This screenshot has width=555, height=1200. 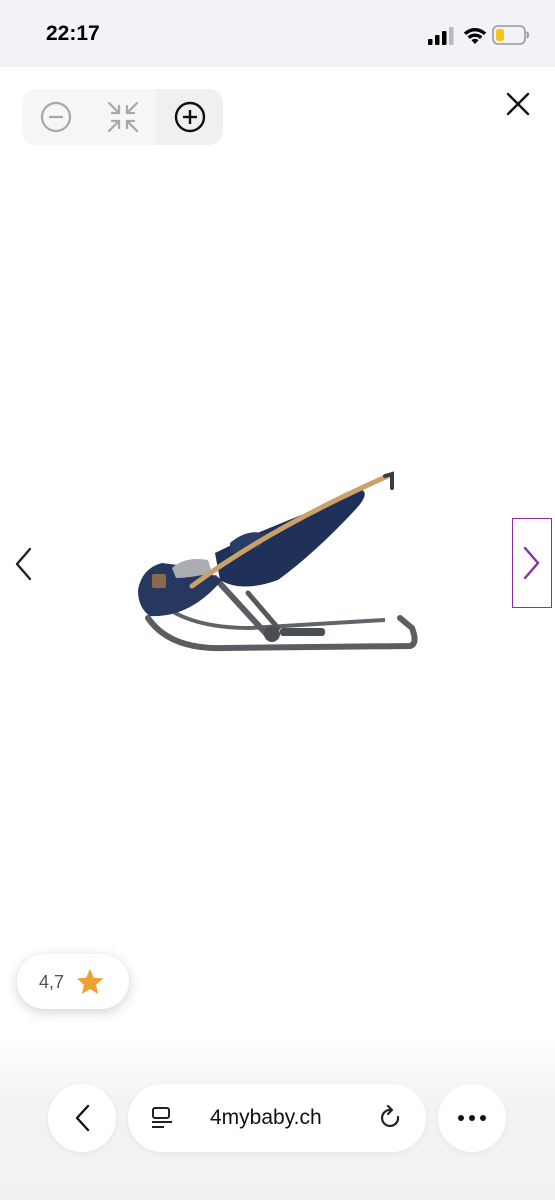 I want to click on zoom-toolbar, so click(x=122, y=117).